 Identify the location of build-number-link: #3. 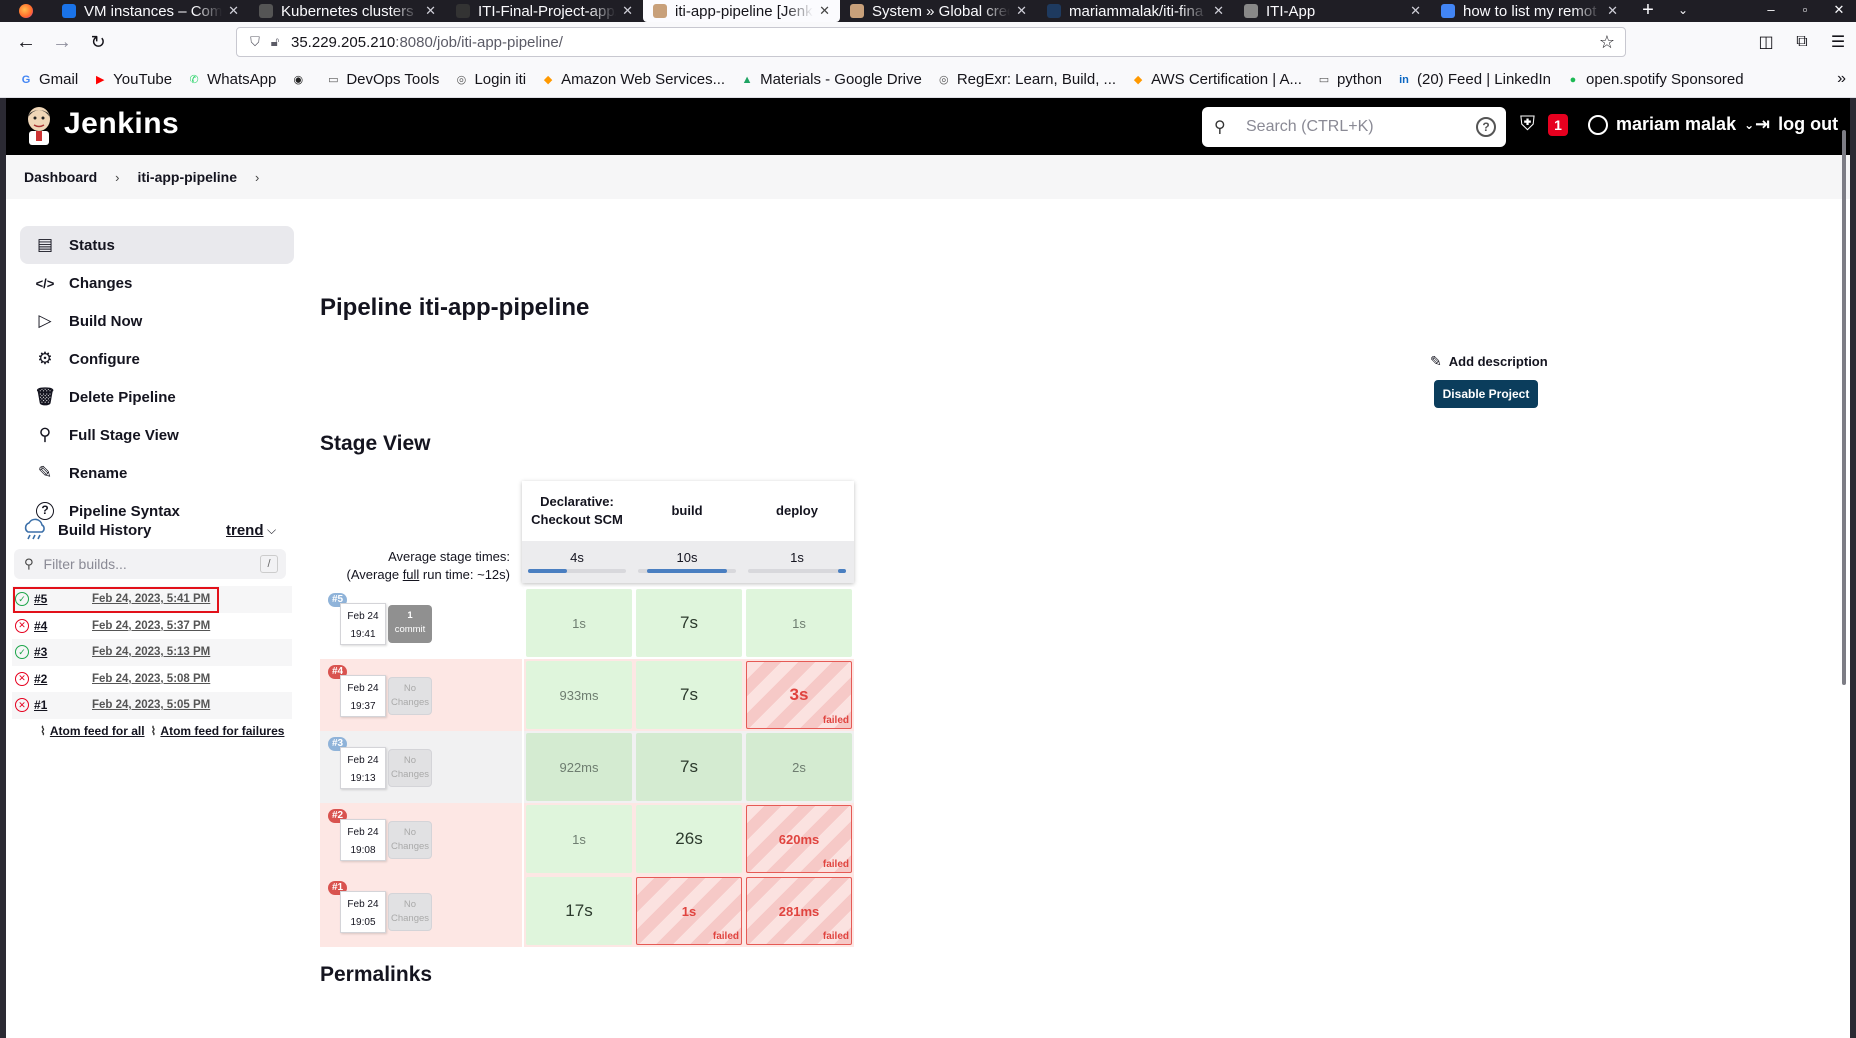
(63, 652).